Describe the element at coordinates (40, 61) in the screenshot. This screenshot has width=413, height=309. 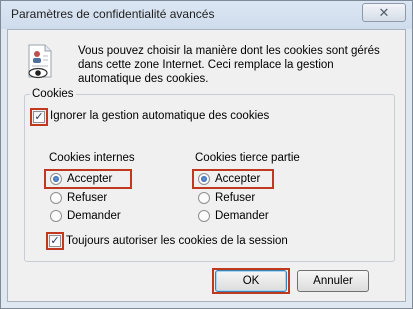
I see `privacy-document-eye-icon` at that location.